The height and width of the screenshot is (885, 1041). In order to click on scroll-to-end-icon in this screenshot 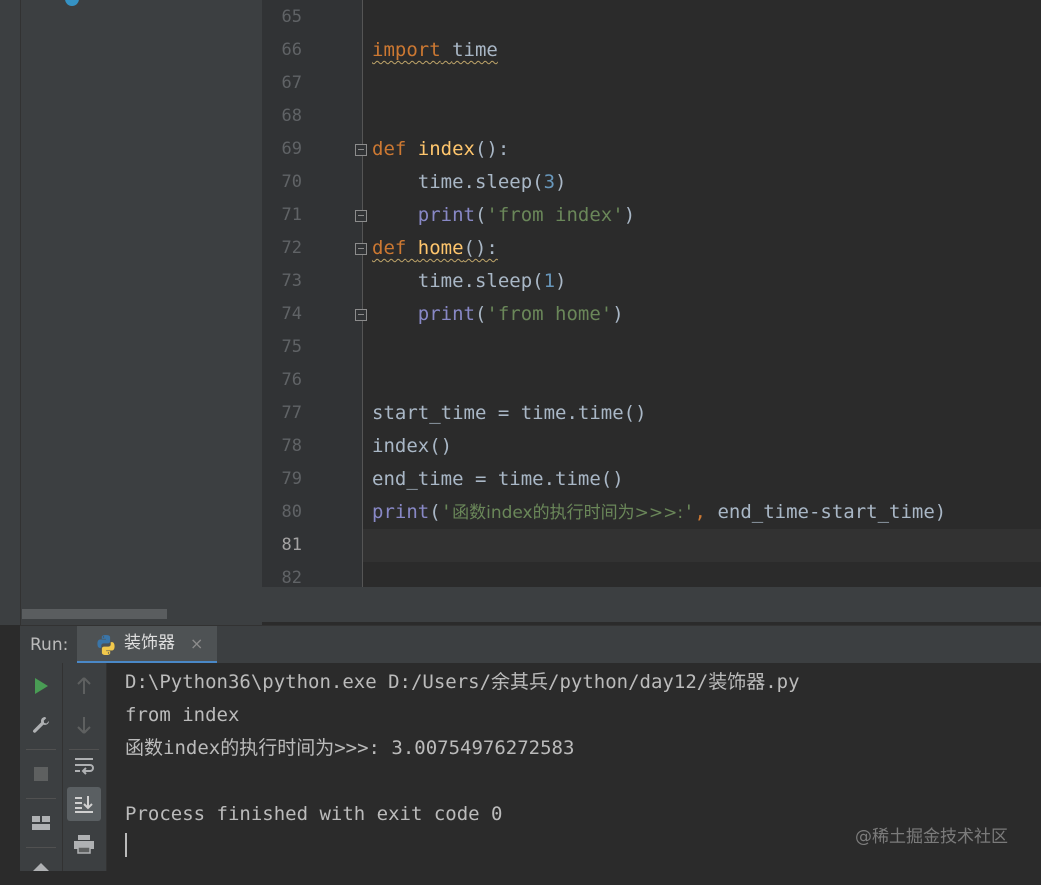, I will do `click(84, 804)`.